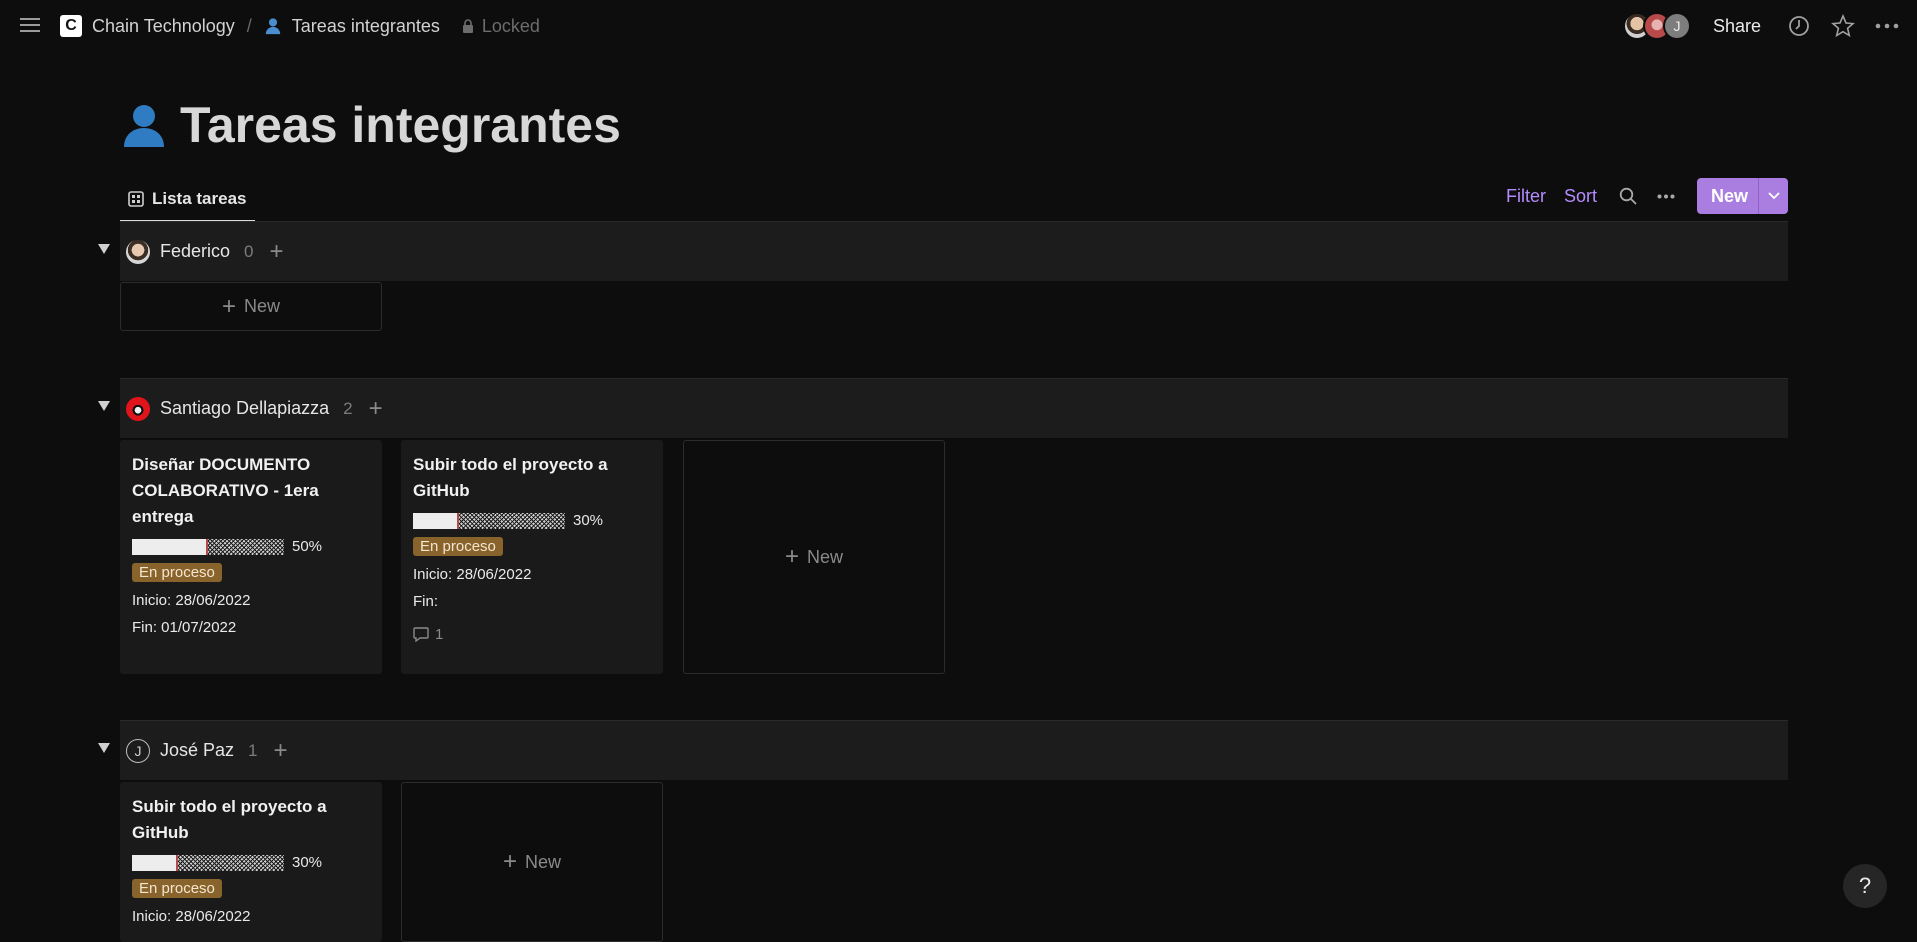 The image size is (1917, 942). What do you see at coordinates (954, 200) in the screenshot?
I see `view-bar: Lista tareas Filter Sort New` at bounding box center [954, 200].